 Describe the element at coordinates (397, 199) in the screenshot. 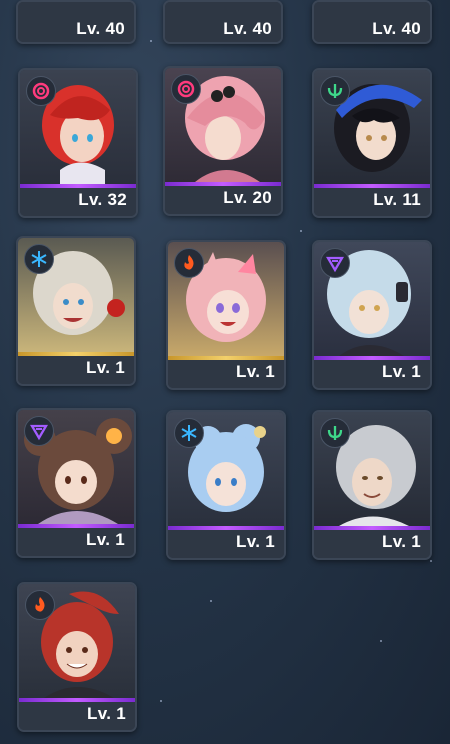

I see `character-level: Lv. 11` at that location.